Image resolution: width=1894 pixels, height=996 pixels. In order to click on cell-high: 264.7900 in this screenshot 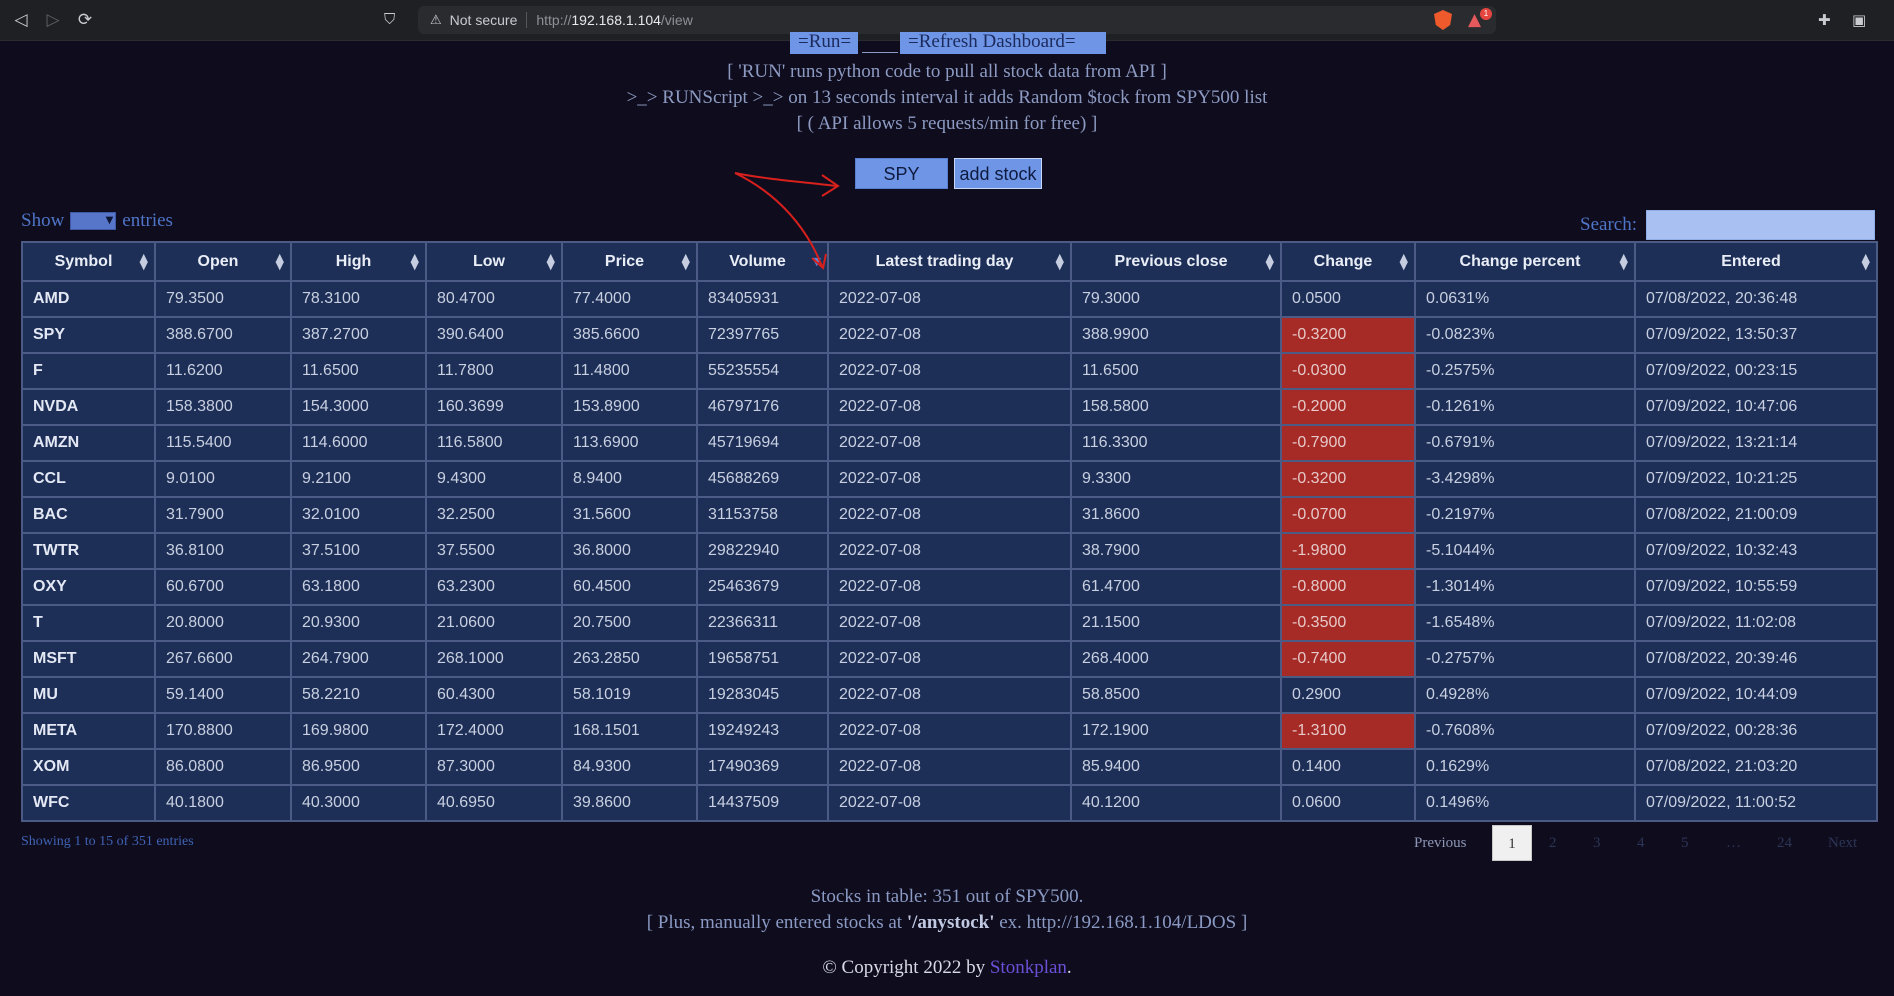, I will do `click(358, 659)`.